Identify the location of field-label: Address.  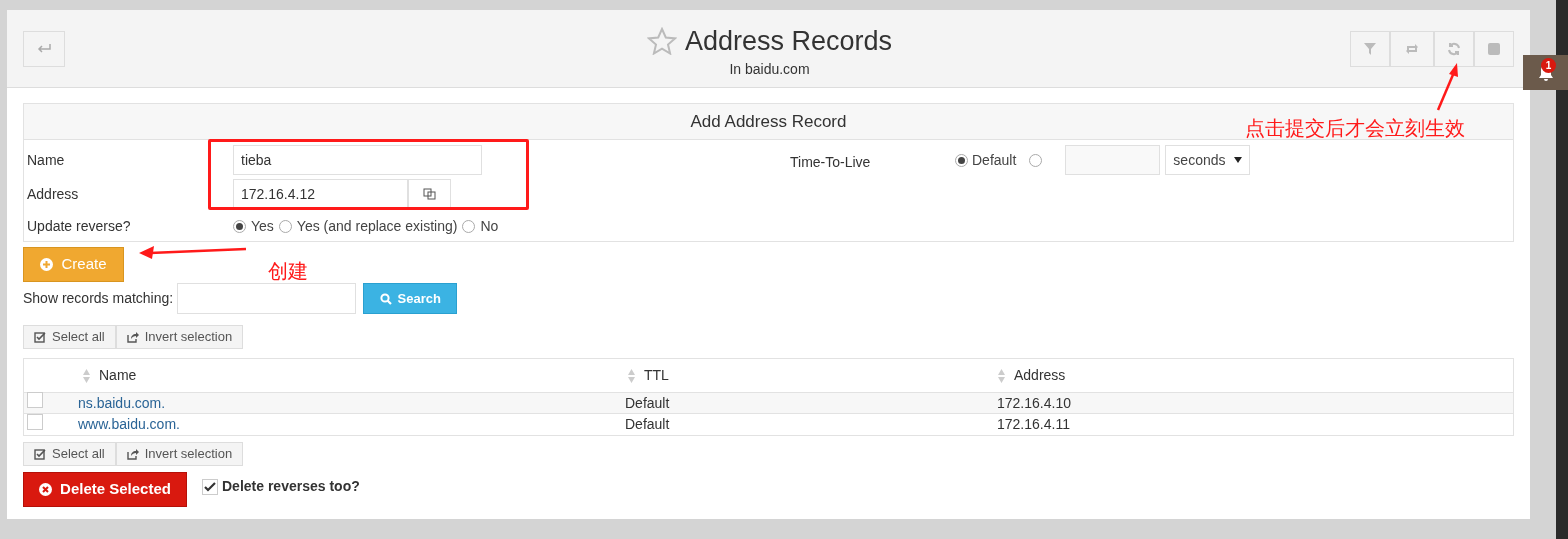
(53, 194).